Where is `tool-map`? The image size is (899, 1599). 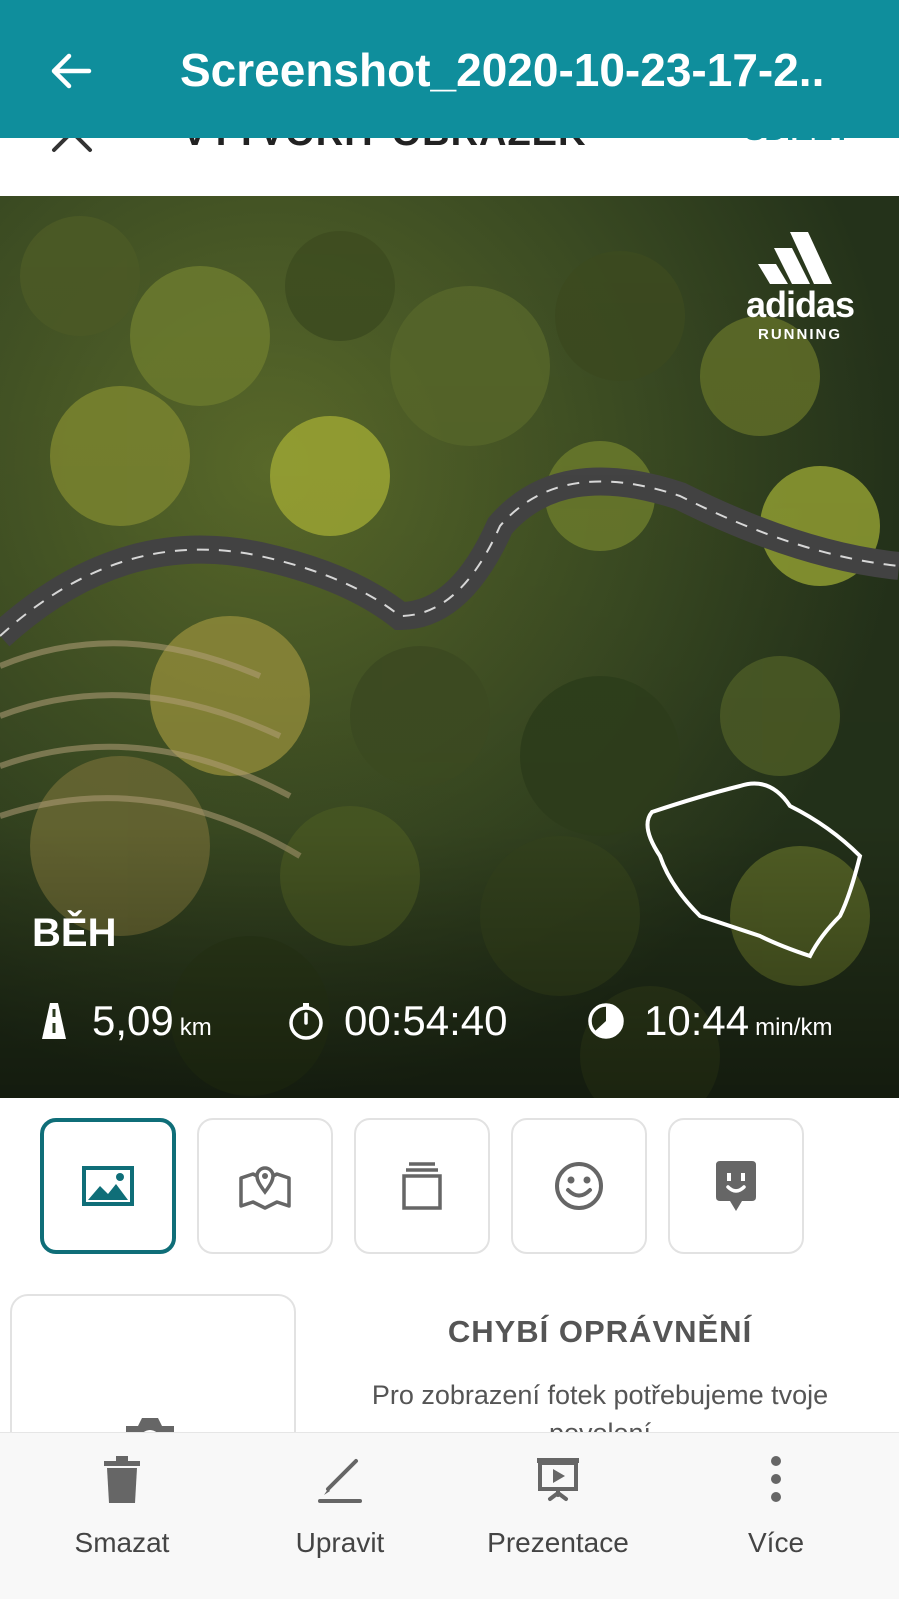
tool-map is located at coordinates (265, 1186).